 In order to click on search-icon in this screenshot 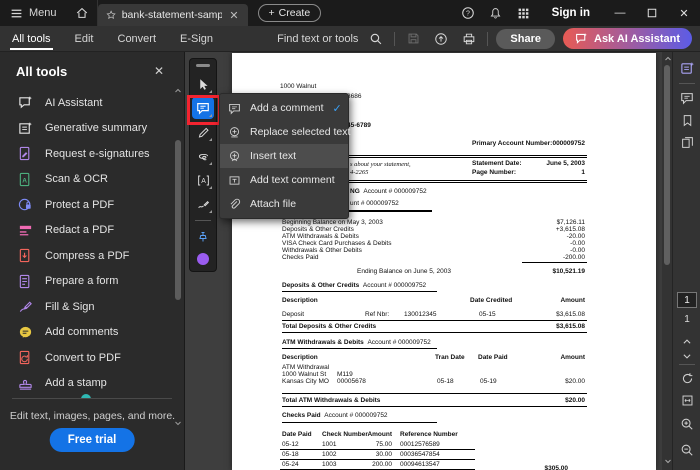, I will do `click(376, 38)`.